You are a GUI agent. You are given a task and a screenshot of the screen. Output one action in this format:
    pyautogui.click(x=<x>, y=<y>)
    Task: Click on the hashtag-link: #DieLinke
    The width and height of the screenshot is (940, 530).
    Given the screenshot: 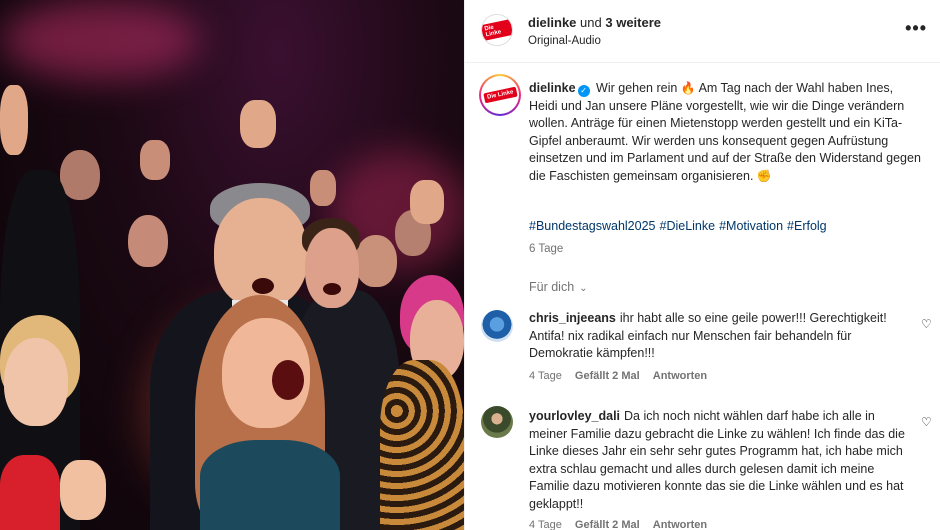 What is the action you would take?
    pyautogui.click(x=688, y=226)
    